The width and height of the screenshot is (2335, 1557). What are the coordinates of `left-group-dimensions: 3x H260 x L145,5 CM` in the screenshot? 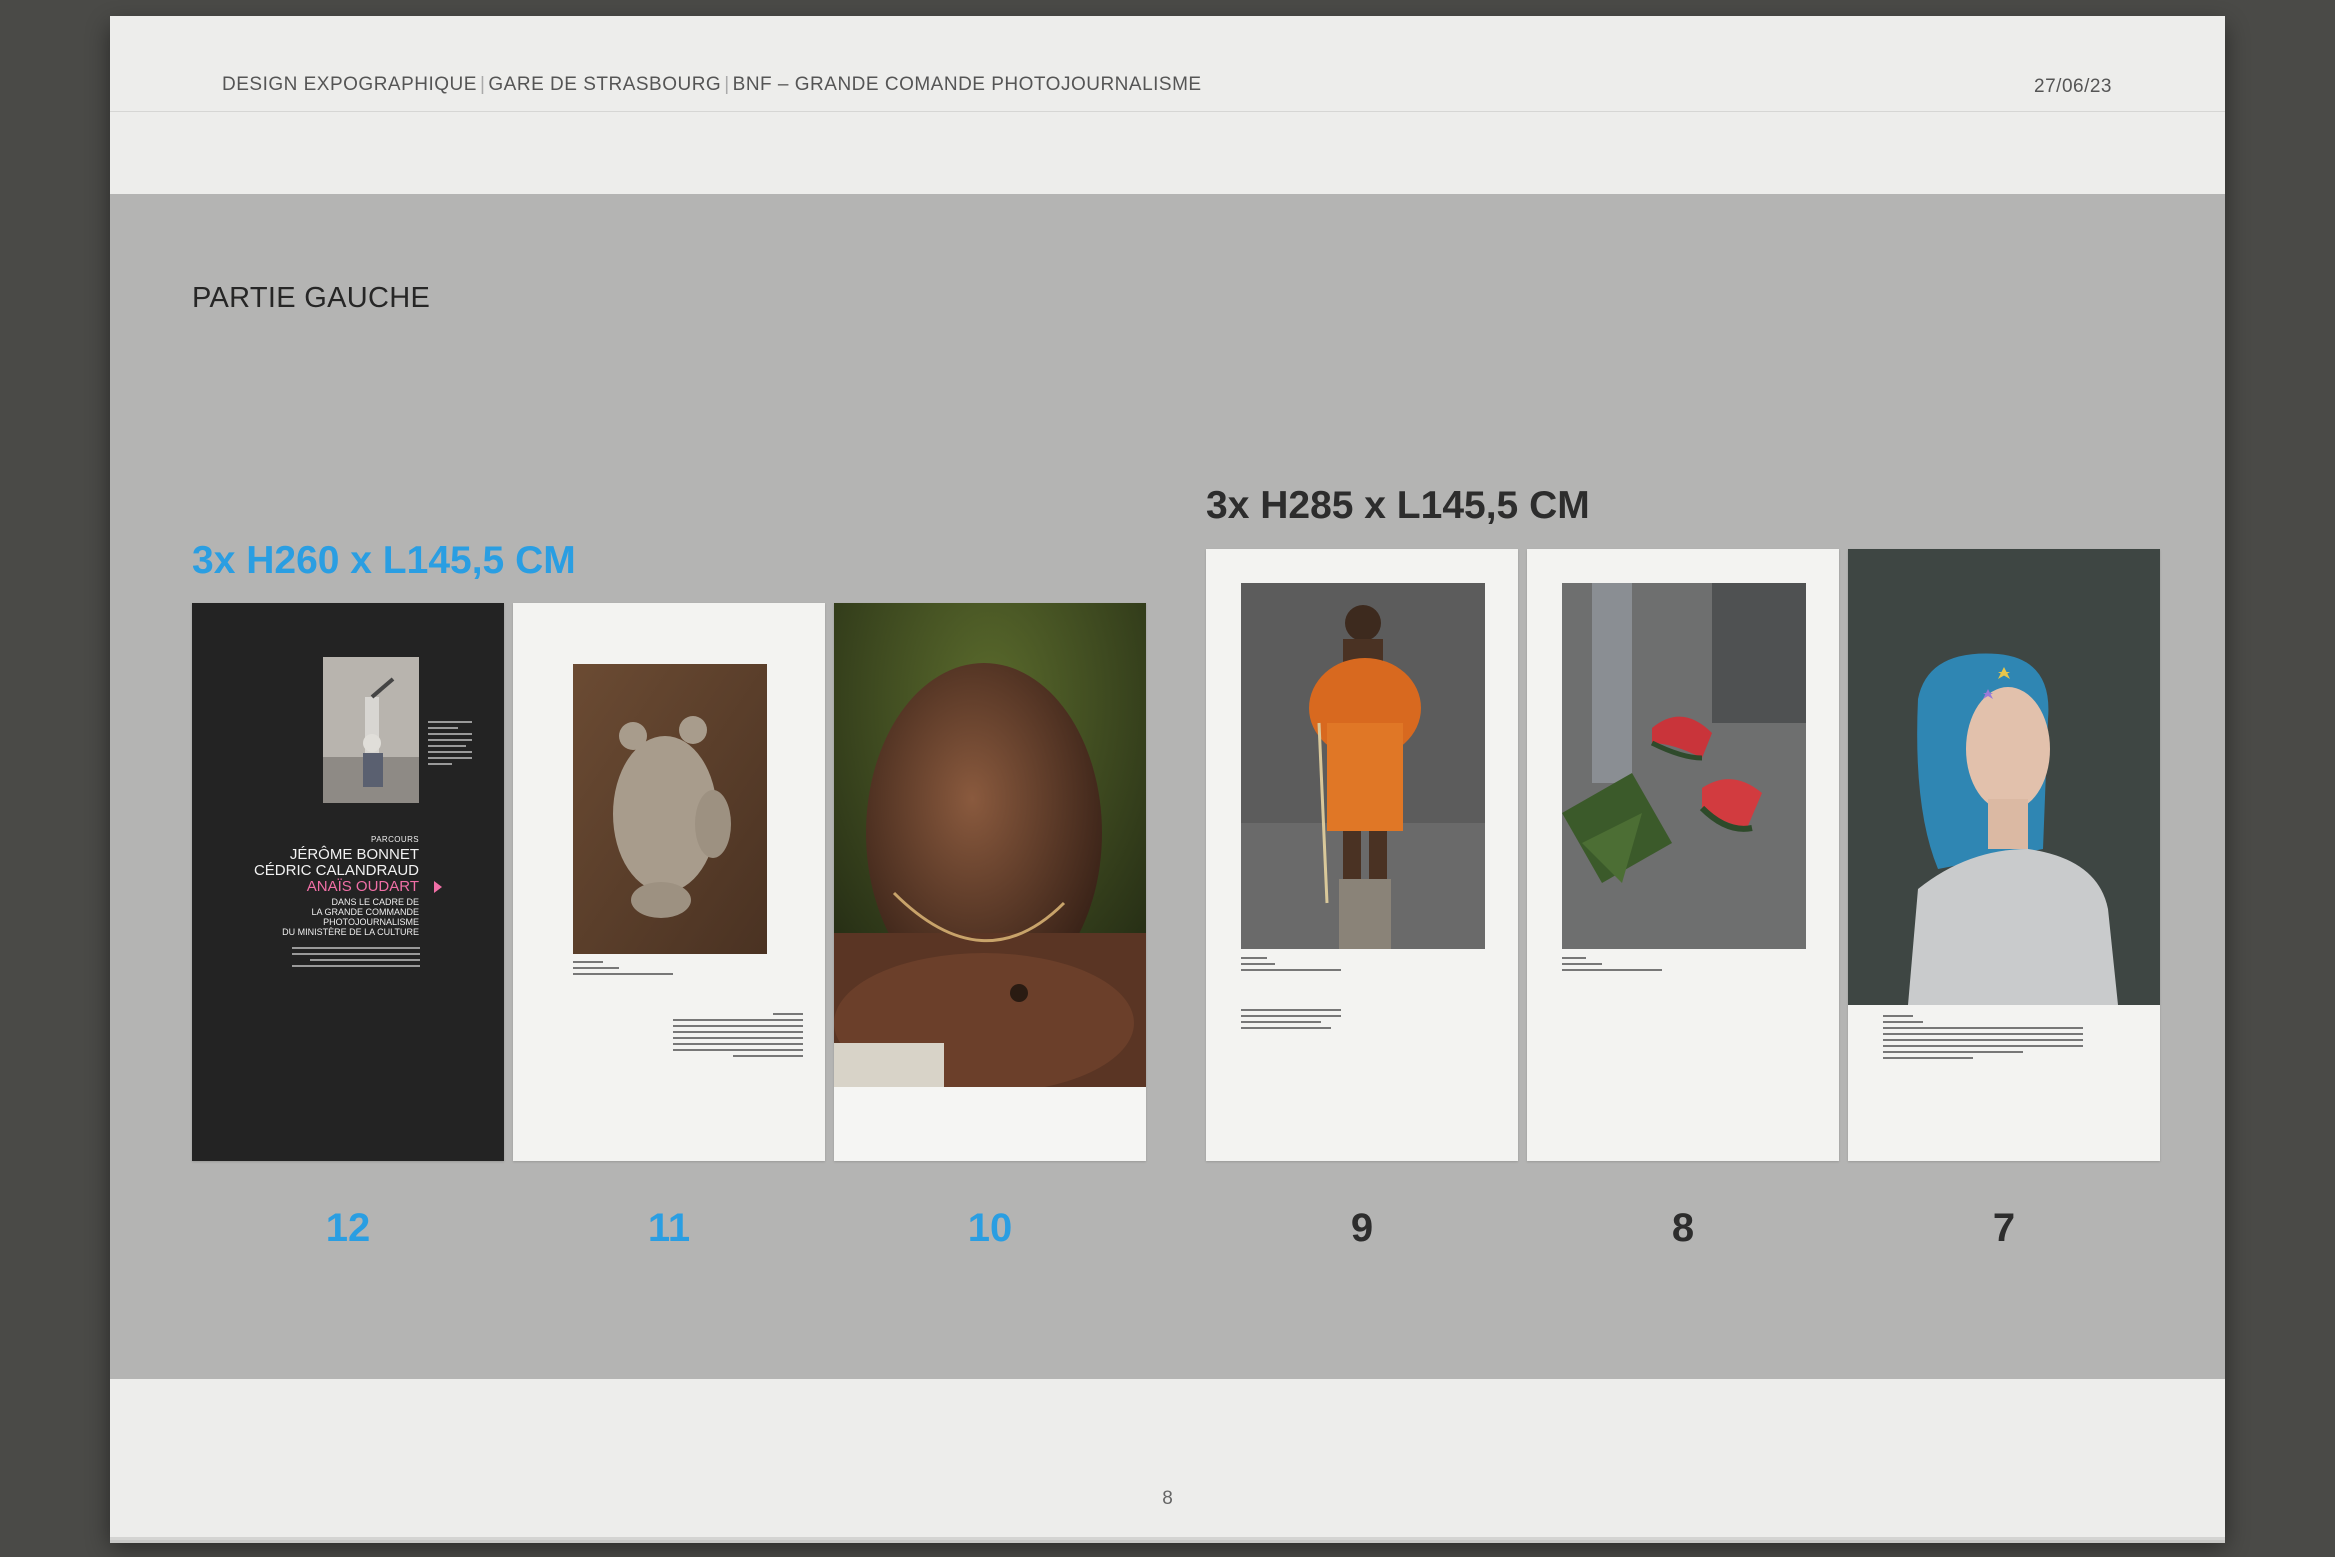 It's located at (384, 560).